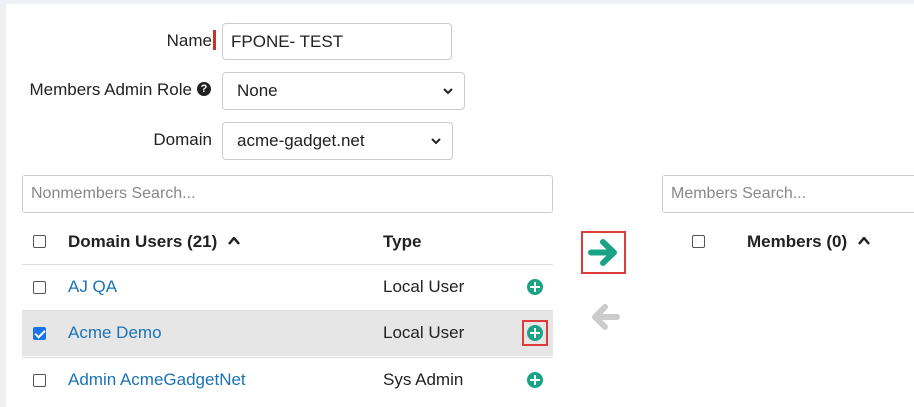 The image size is (914, 407). I want to click on domain-value: acme-gadget.net, so click(301, 140).